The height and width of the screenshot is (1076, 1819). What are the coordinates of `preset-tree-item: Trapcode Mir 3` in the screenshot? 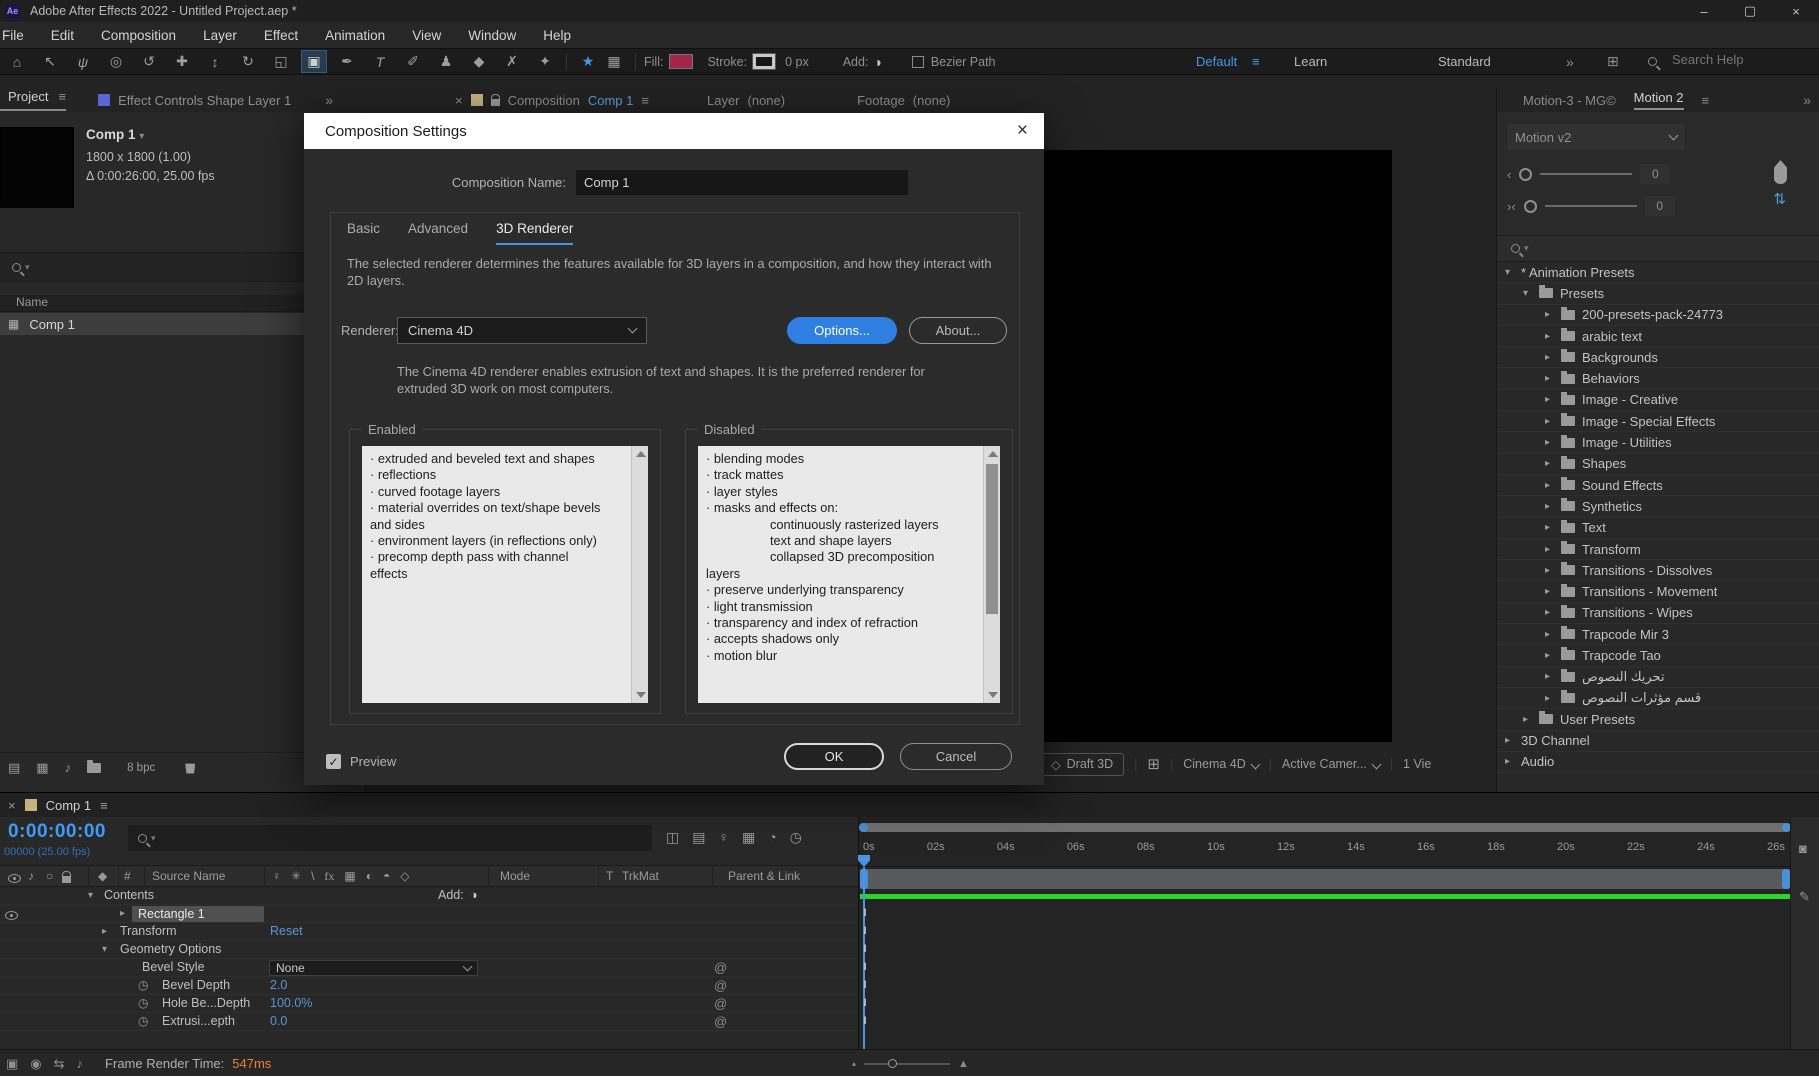 It's located at (1658, 634).